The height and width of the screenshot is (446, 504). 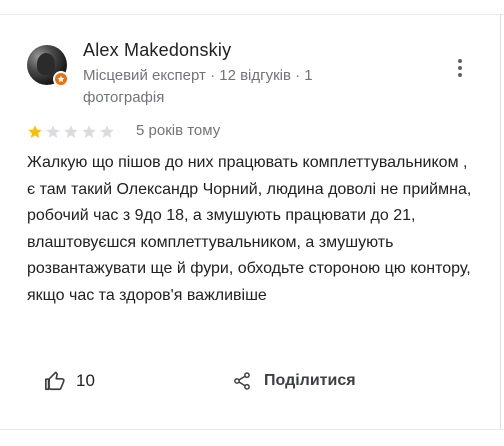 I want to click on author-name: Alex Makedonskiy, so click(x=157, y=50).